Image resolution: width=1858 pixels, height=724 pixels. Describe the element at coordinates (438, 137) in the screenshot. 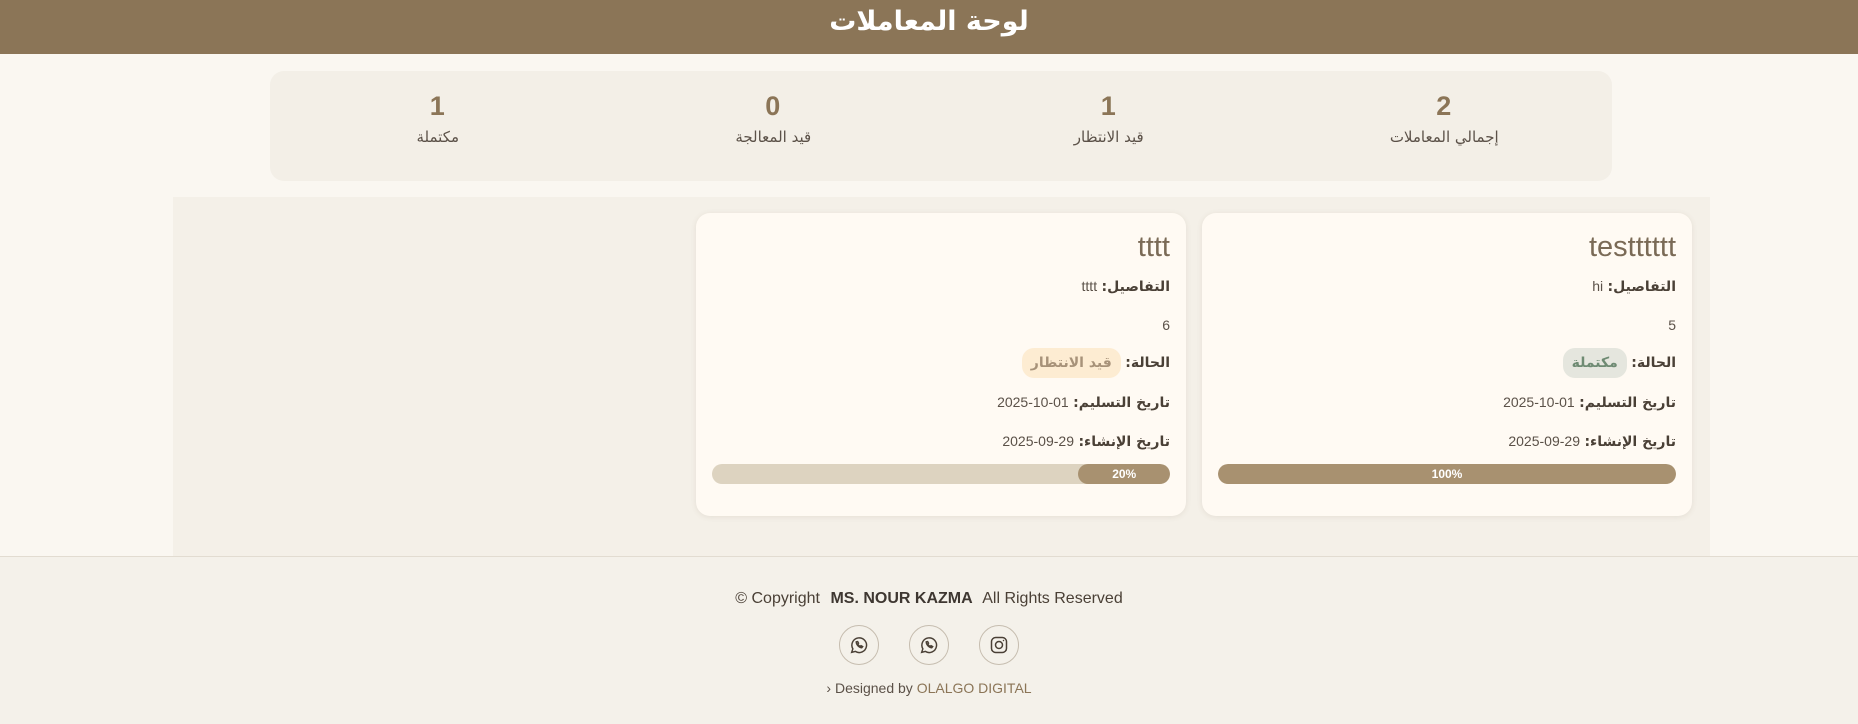

I see `stat-label: مكتملة` at that location.